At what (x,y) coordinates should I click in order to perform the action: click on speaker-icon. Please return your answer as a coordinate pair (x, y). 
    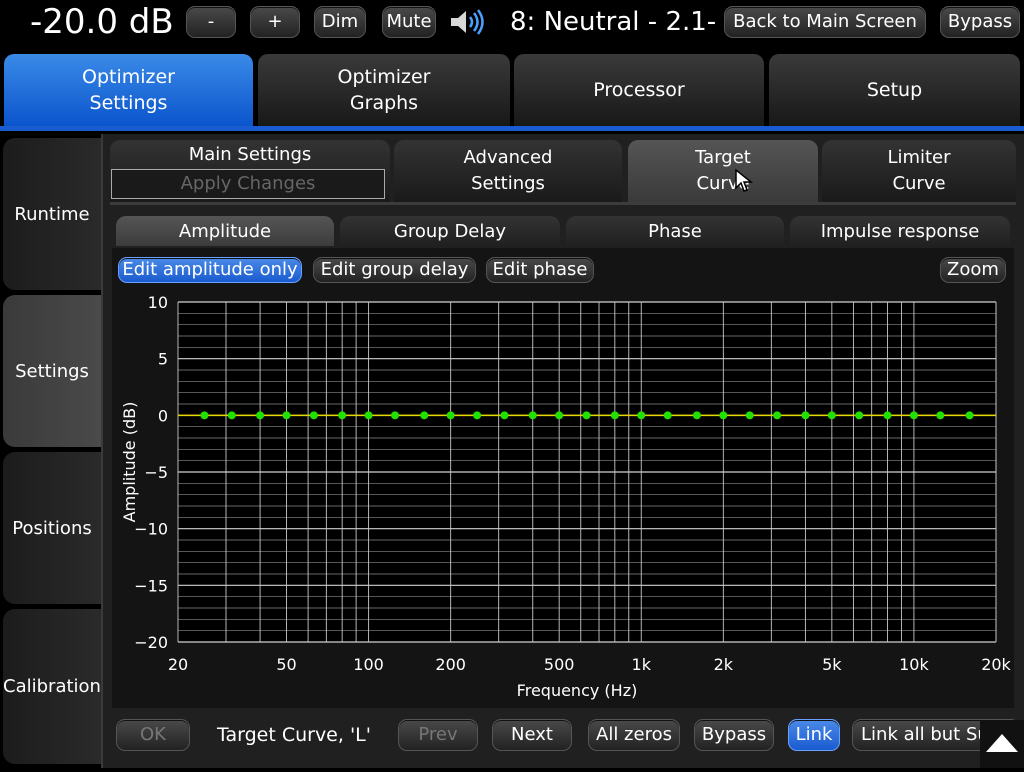
    Looking at the image, I should click on (468, 22).